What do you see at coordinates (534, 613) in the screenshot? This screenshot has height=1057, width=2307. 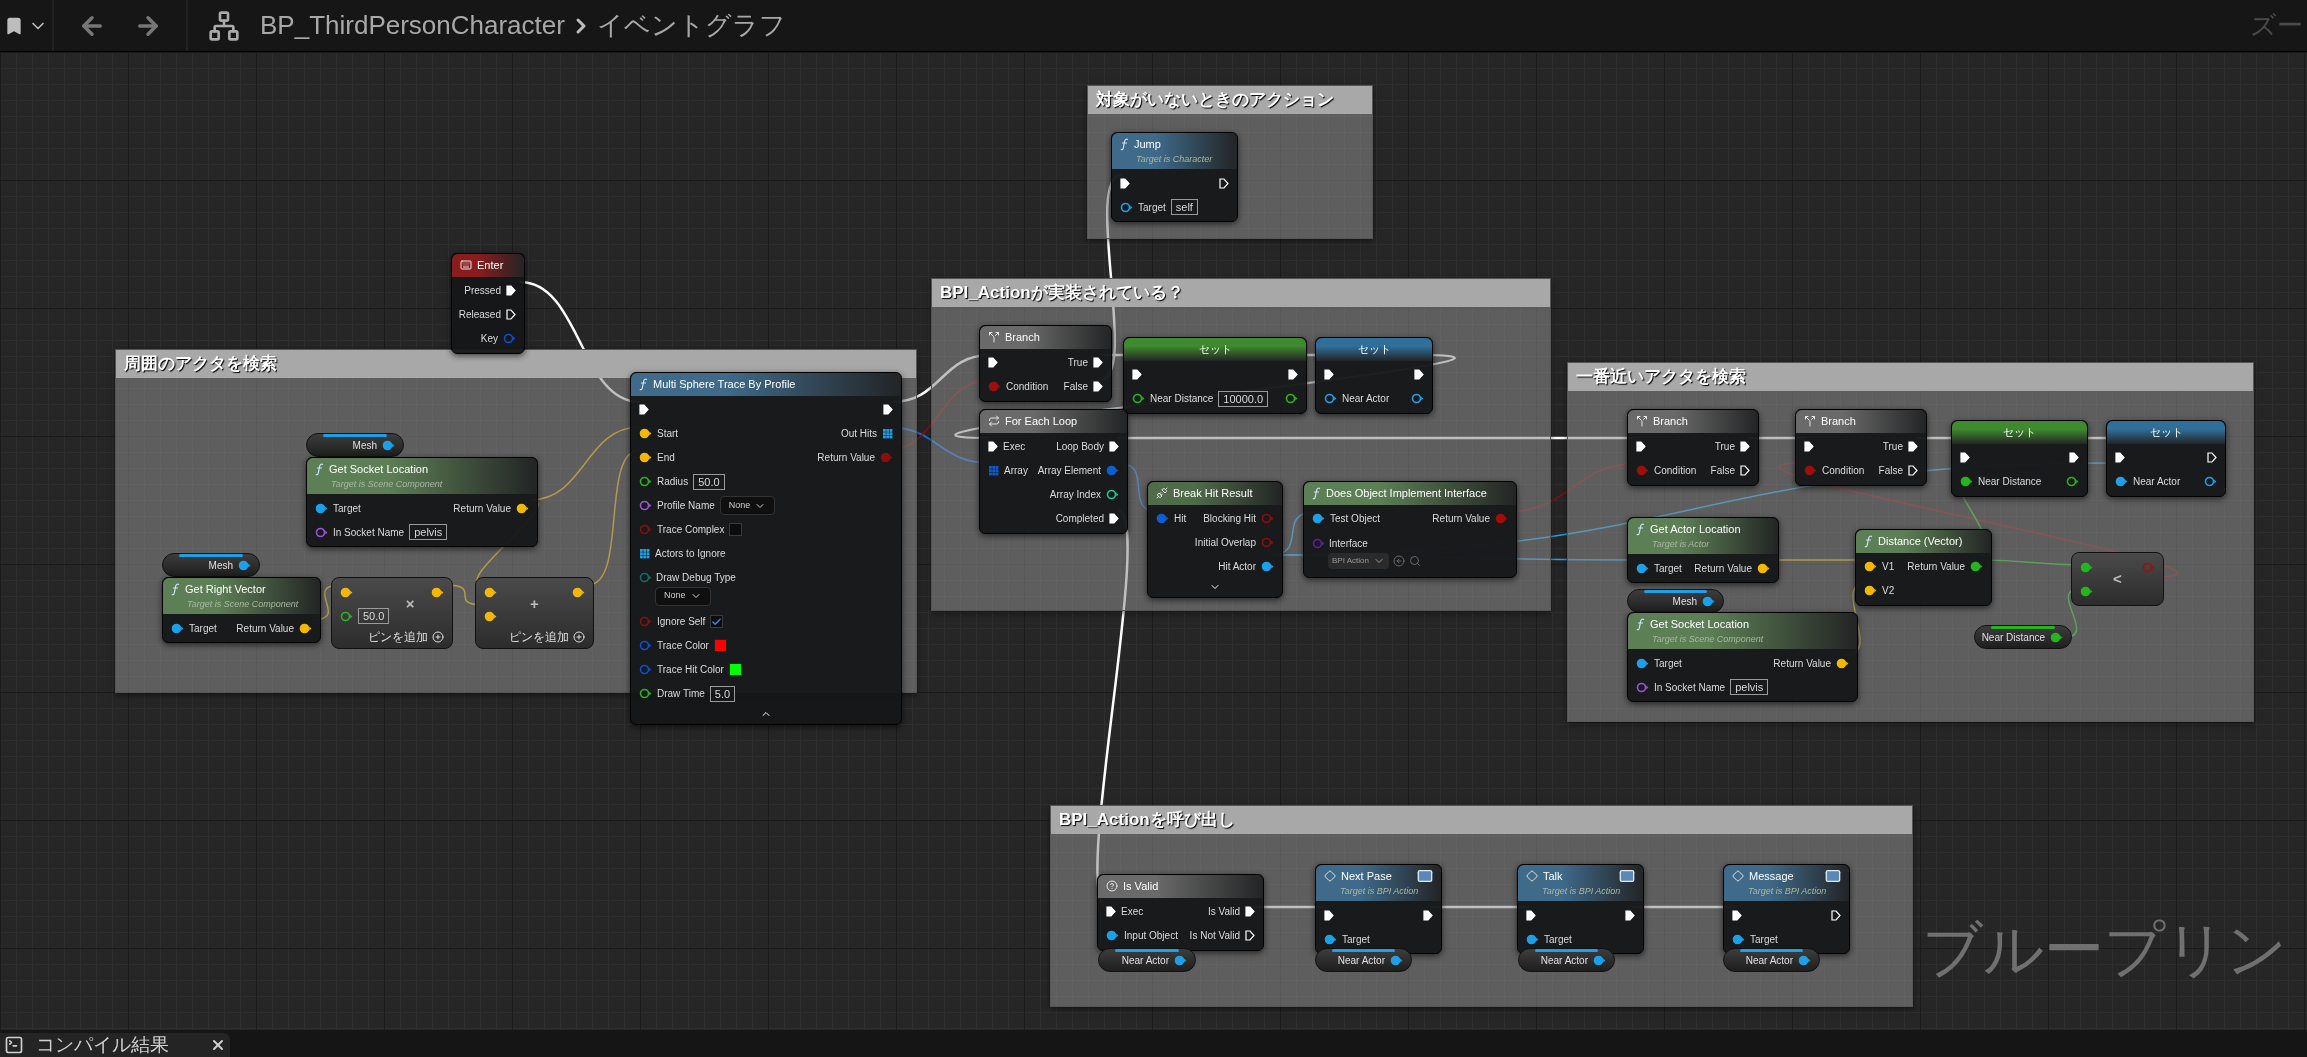 I see `operator-node: + ピンを追加` at bounding box center [534, 613].